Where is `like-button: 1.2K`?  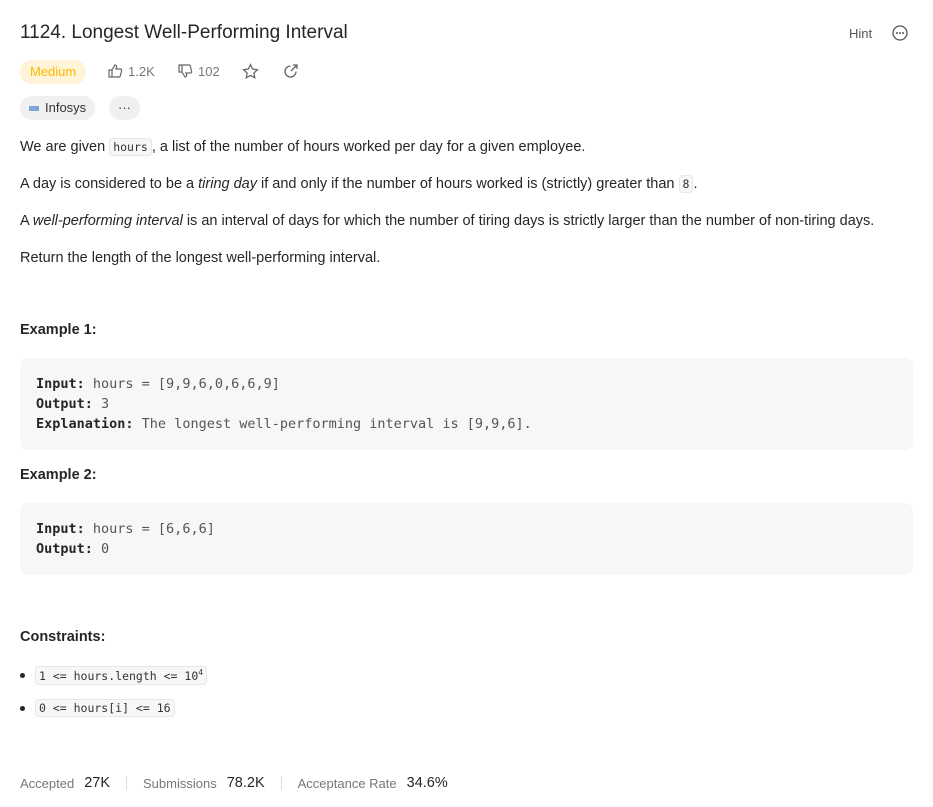 like-button: 1.2K is located at coordinates (131, 71).